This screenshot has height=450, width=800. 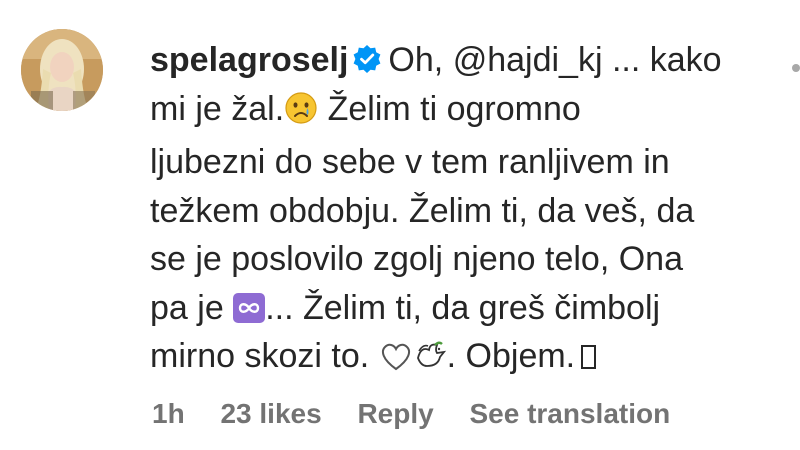 I want to click on avatar-image, so click(x=62, y=70).